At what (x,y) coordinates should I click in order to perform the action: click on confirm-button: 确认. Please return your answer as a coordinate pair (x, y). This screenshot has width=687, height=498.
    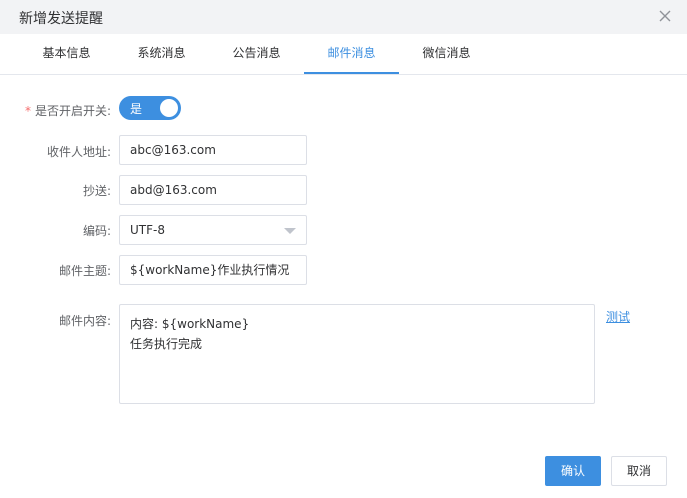
    Looking at the image, I should click on (573, 471).